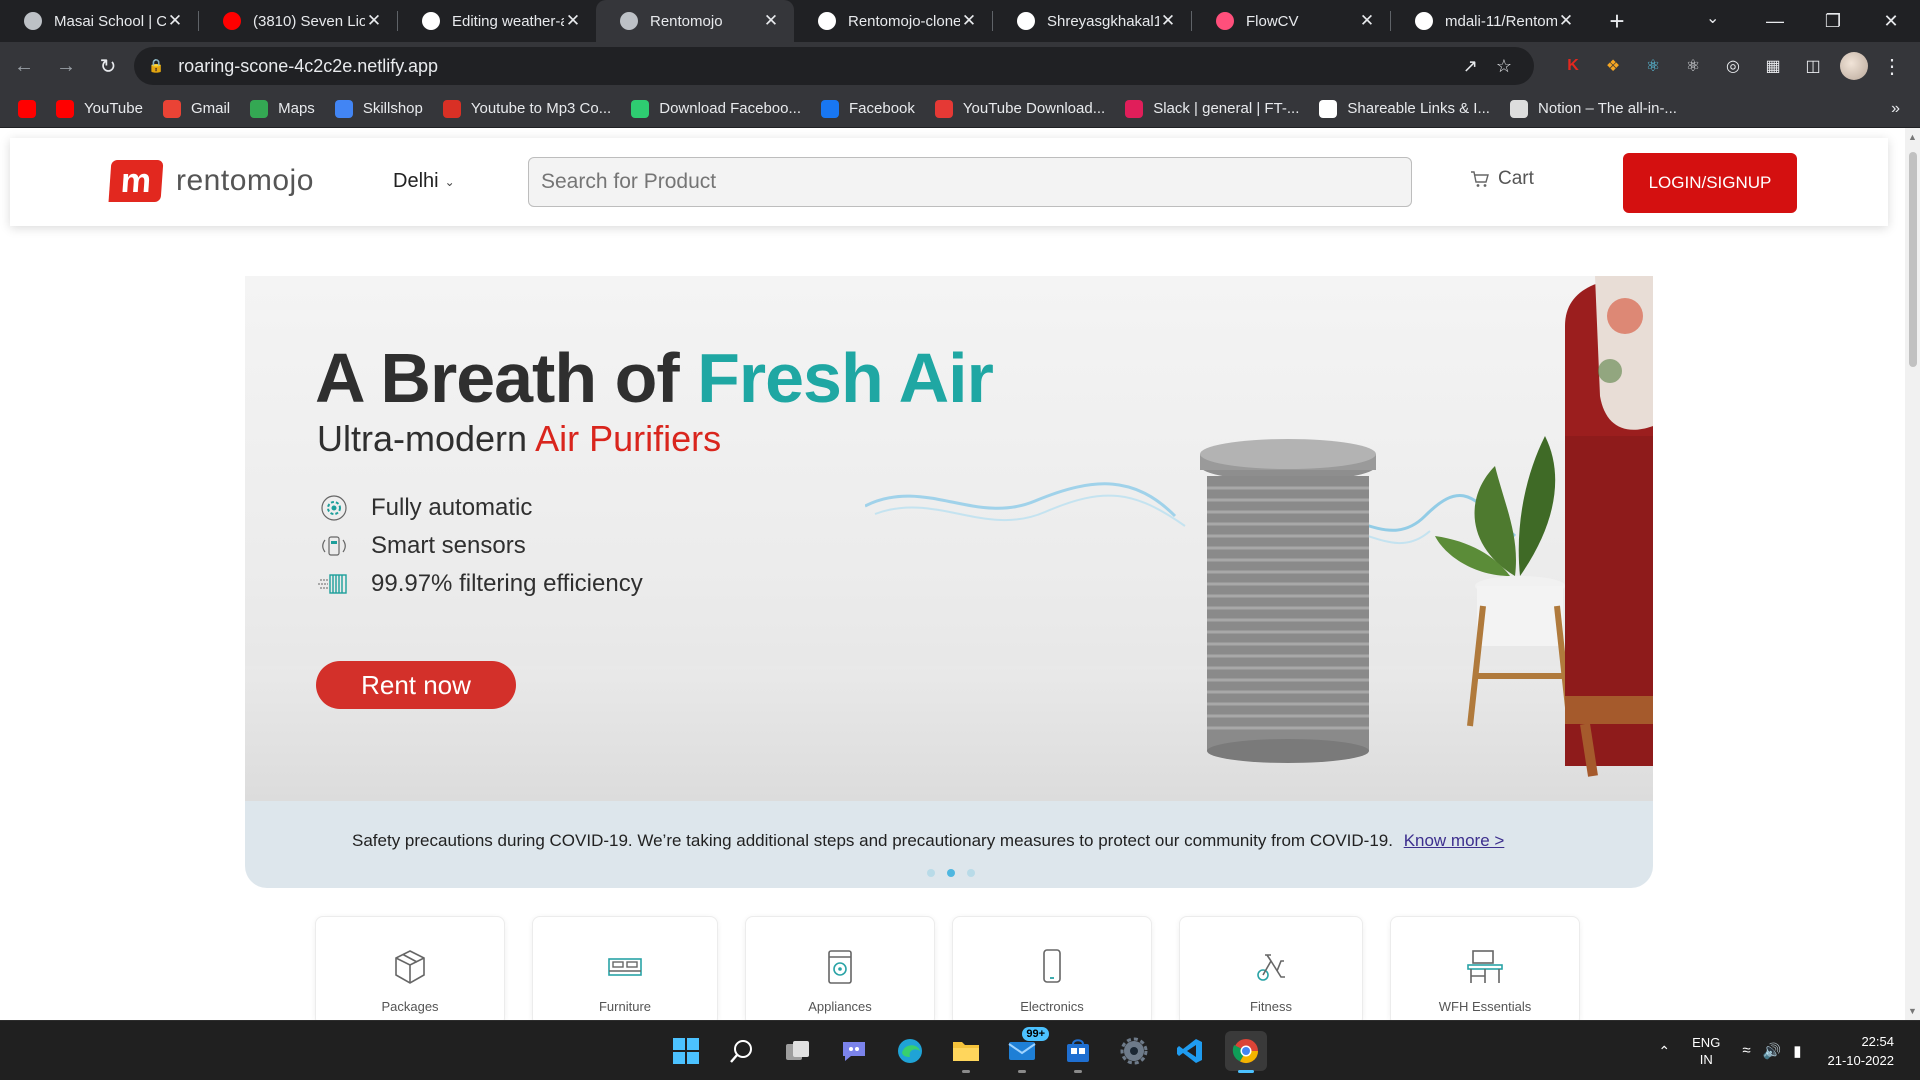  Describe the element at coordinates (1052, 968) in the screenshot. I see `category-electronics: Electronics` at that location.